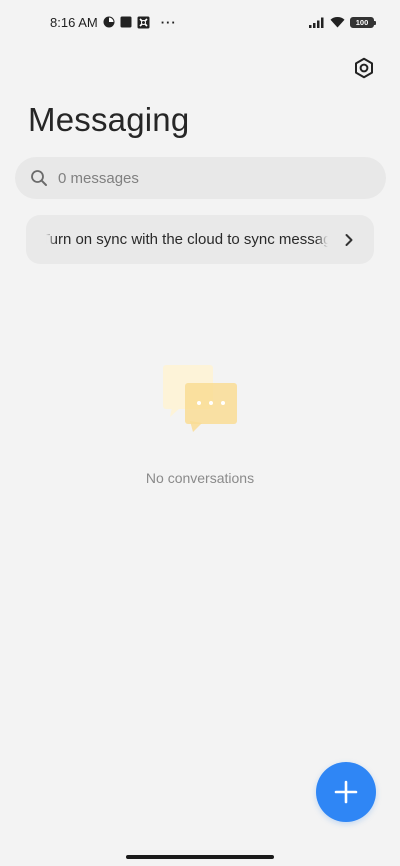 Image resolution: width=400 pixels, height=866 pixels. Describe the element at coordinates (337, 22) in the screenshot. I see `wifi-icon` at that location.